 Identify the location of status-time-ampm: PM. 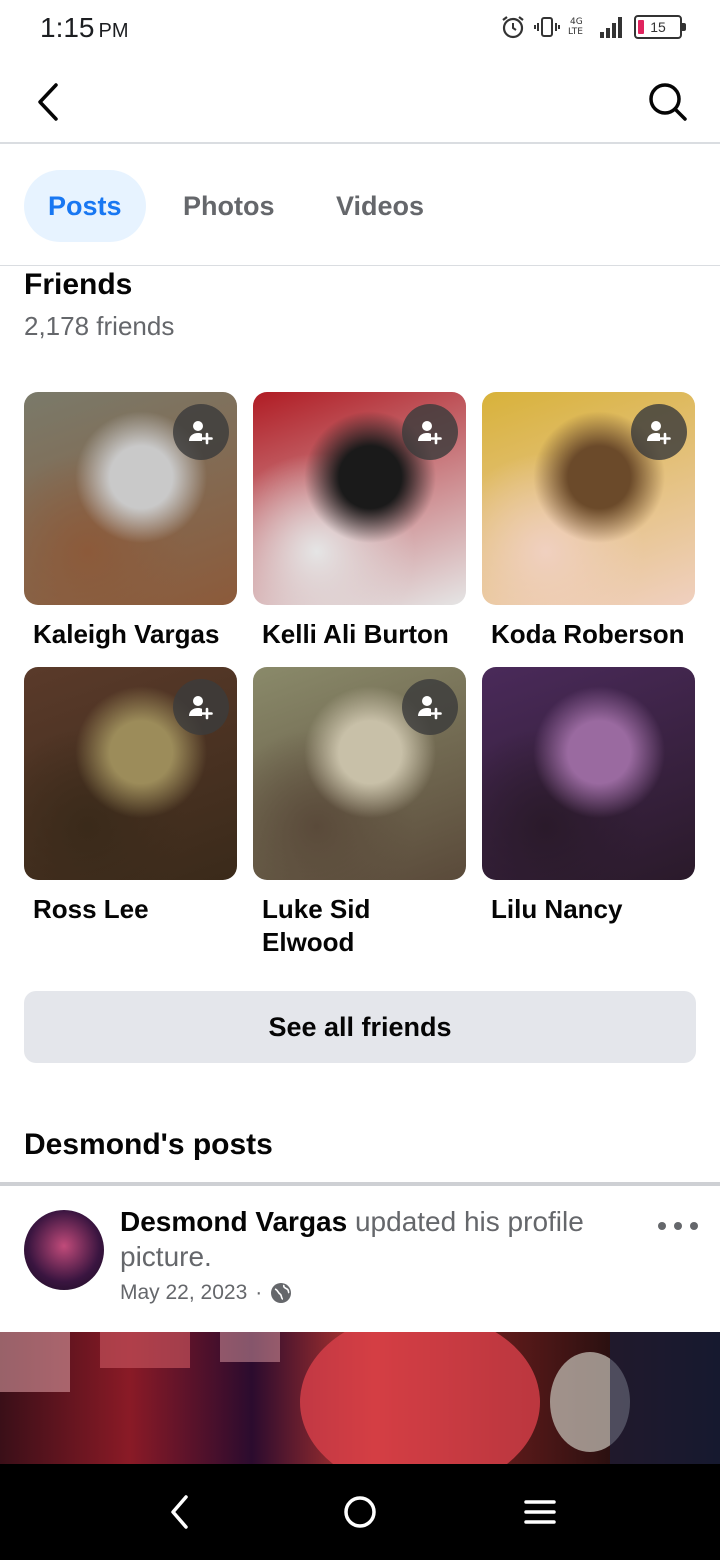
(113, 31).